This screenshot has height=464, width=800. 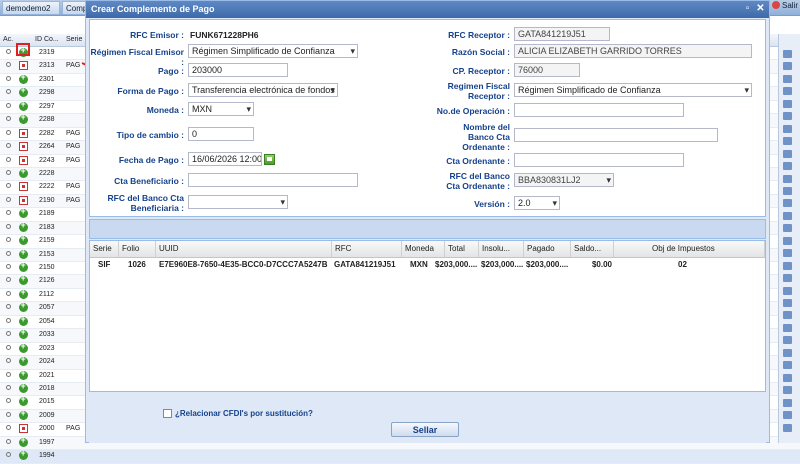 I want to click on col-ac: Ac., so click(x=8, y=40).